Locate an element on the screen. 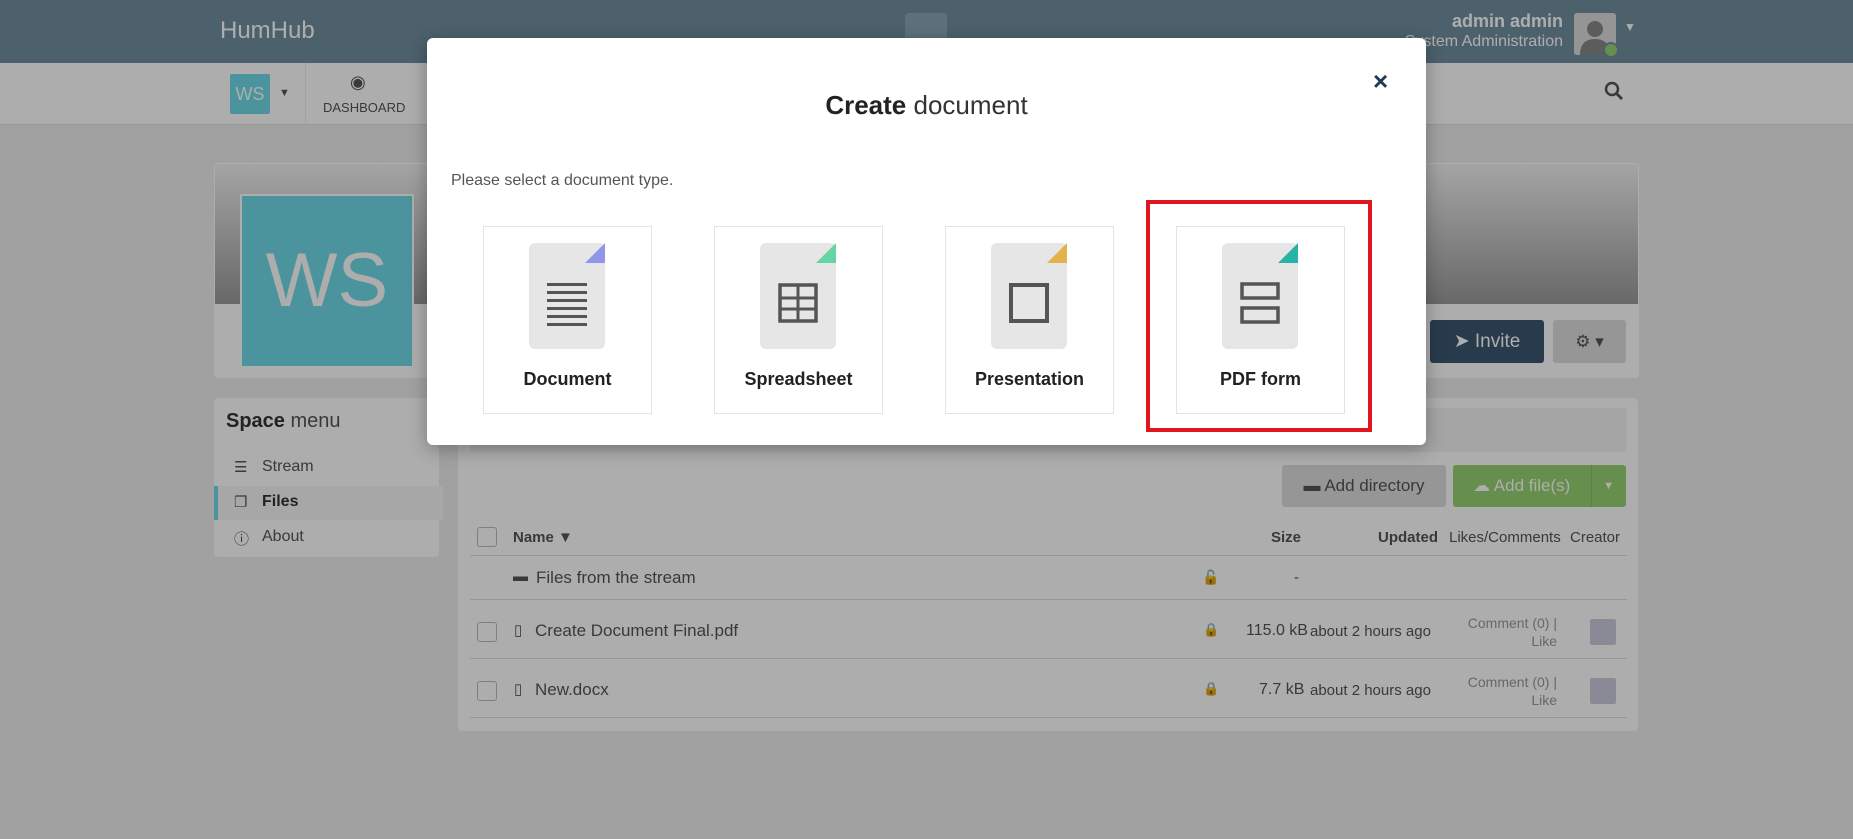  document-icon is located at coordinates (567, 296).